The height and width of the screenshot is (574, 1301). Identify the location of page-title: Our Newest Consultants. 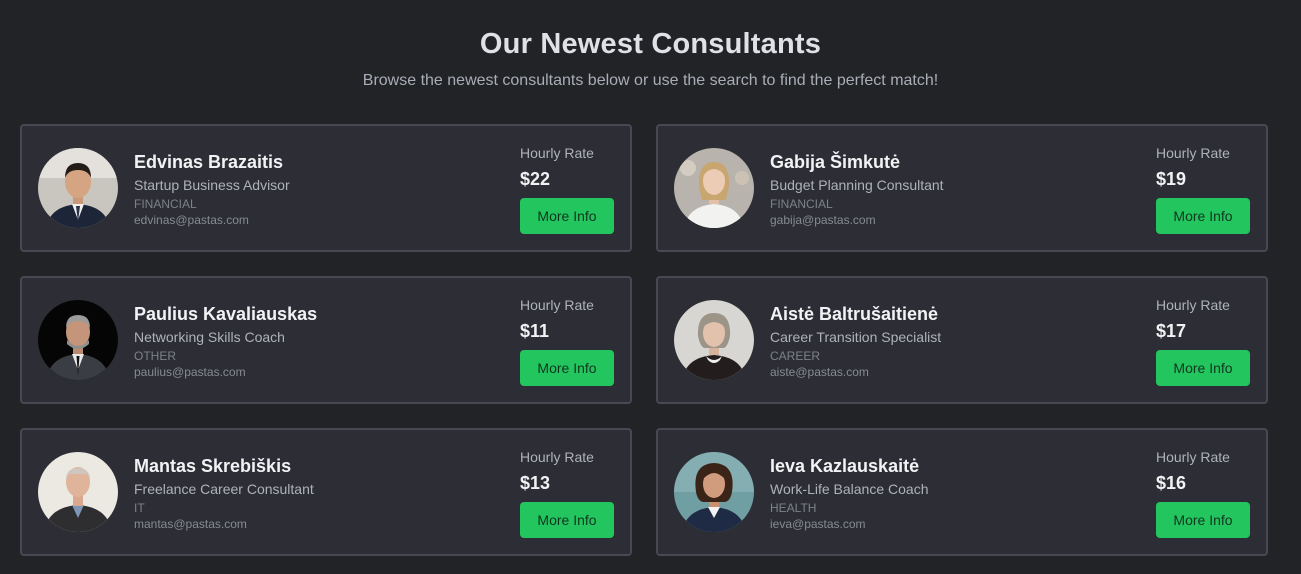
(650, 44).